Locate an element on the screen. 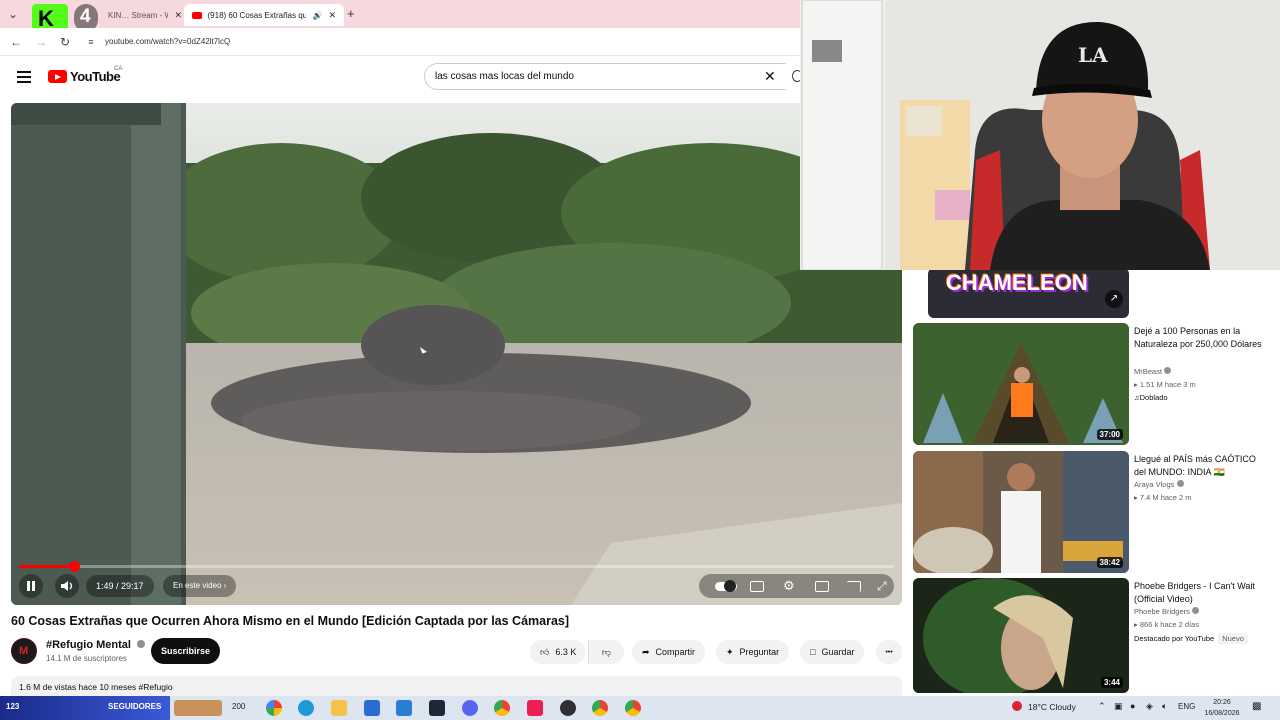  new-tab-plus-icon: + is located at coordinates (351, 13).